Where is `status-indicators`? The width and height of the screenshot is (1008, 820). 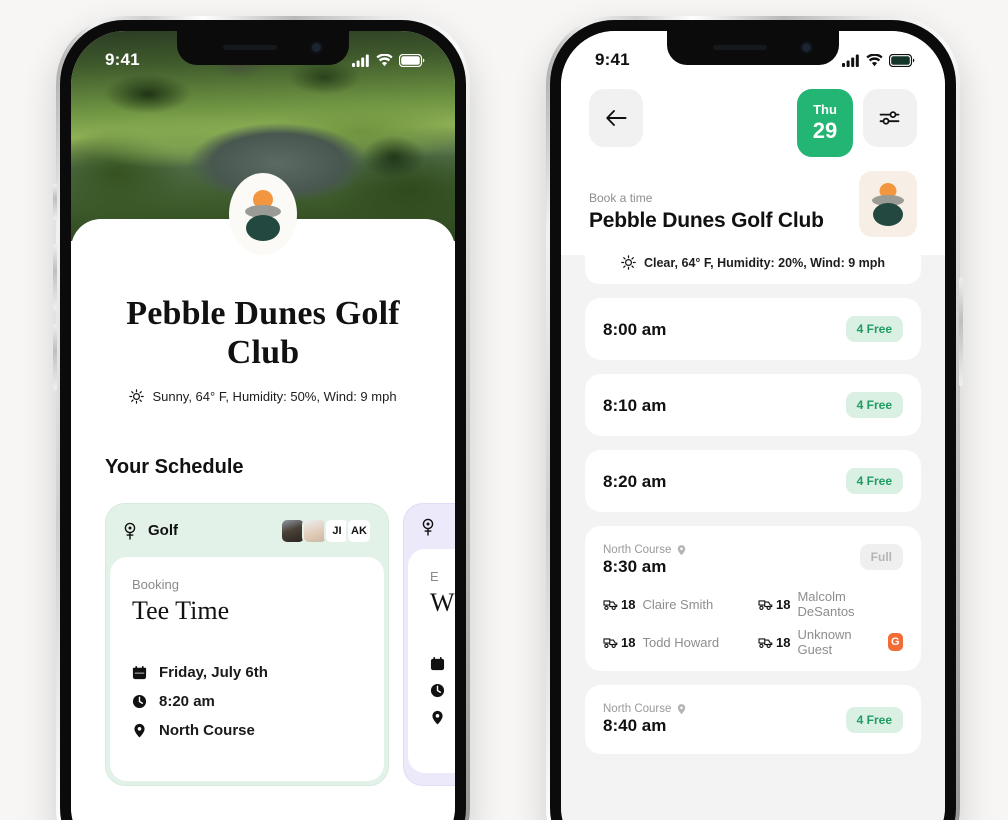
status-indicators is located at coordinates (878, 60).